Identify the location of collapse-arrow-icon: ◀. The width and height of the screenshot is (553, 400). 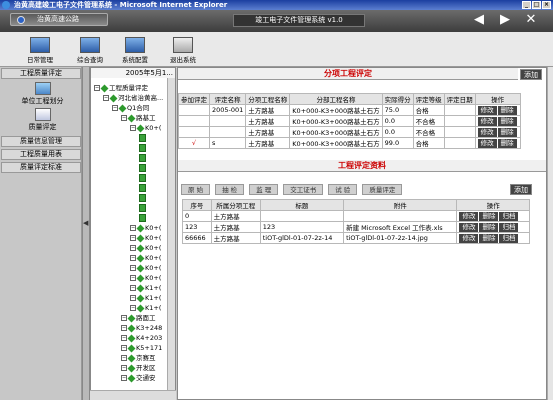
(85, 223).